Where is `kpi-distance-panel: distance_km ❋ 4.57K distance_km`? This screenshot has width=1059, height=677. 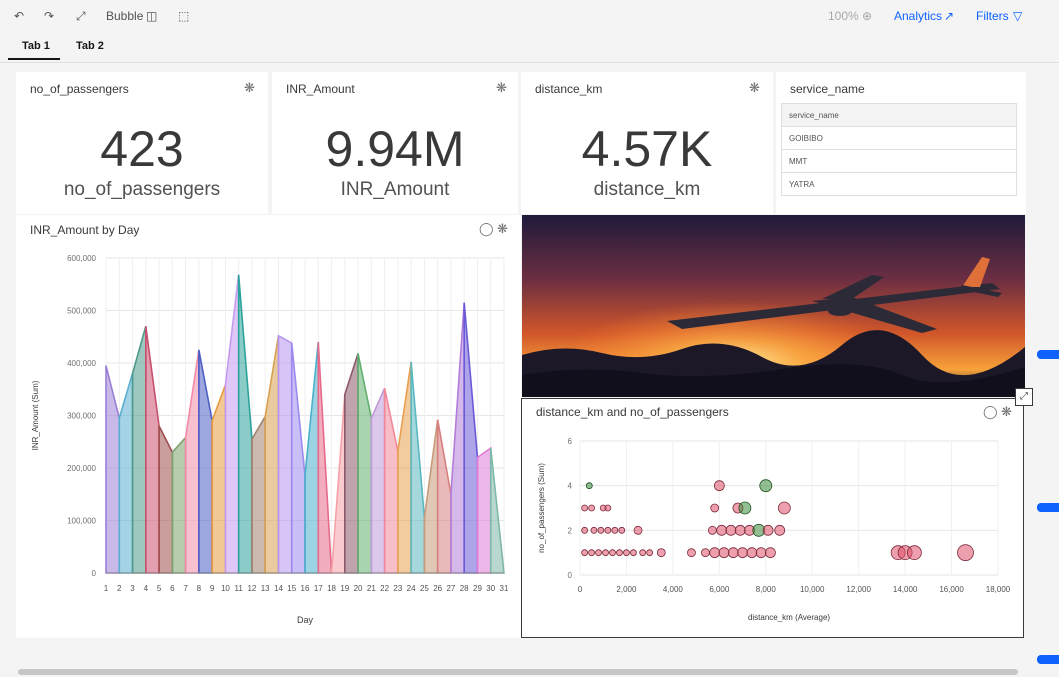 kpi-distance-panel: distance_km ❋ 4.57K distance_km is located at coordinates (647, 143).